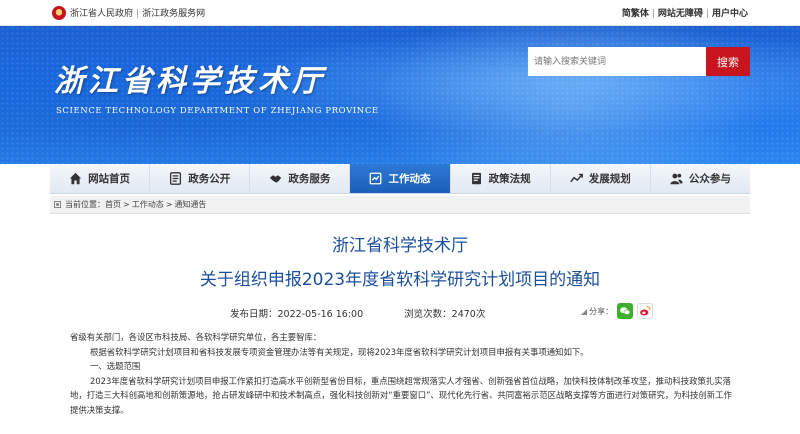 This screenshot has width=800, height=434. Describe the element at coordinates (728, 61) in the screenshot. I see `search-button: 搜索` at that location.